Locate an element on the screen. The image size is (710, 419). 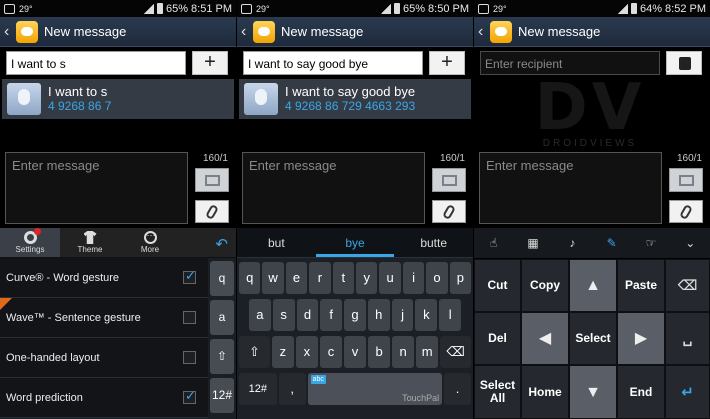
key-z: z is located at coordinates (282, 352).